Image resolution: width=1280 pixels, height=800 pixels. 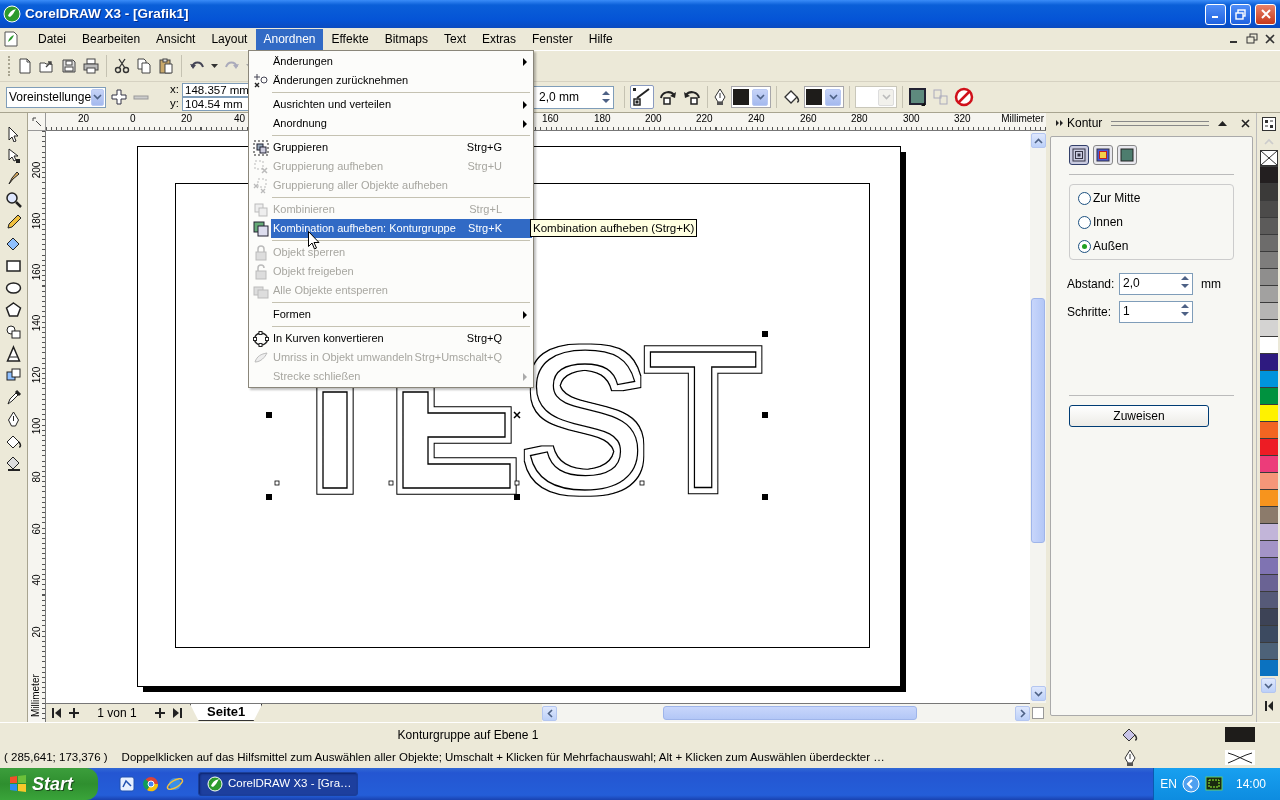 What do you see at coordinates (824, 97) in the screenshot?
I see `fill-color-dropdown` at bounding box center [824, 97].